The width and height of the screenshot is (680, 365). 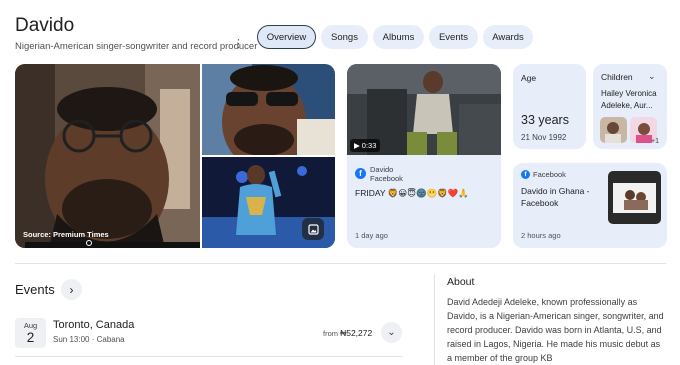 What do you see at coordinates (617, 77) in the screenshot?
I see `children-label: Children` at bounding box center [617, 77].